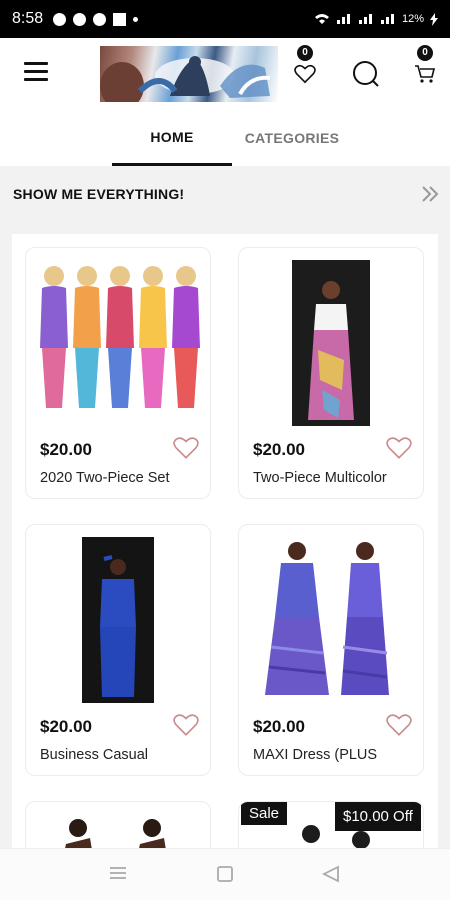 The width and height of the screenshot is (450, 900). Describe the element at coordinates (365, 19) in the screenshot. I see `signal-2-icon` at that location.